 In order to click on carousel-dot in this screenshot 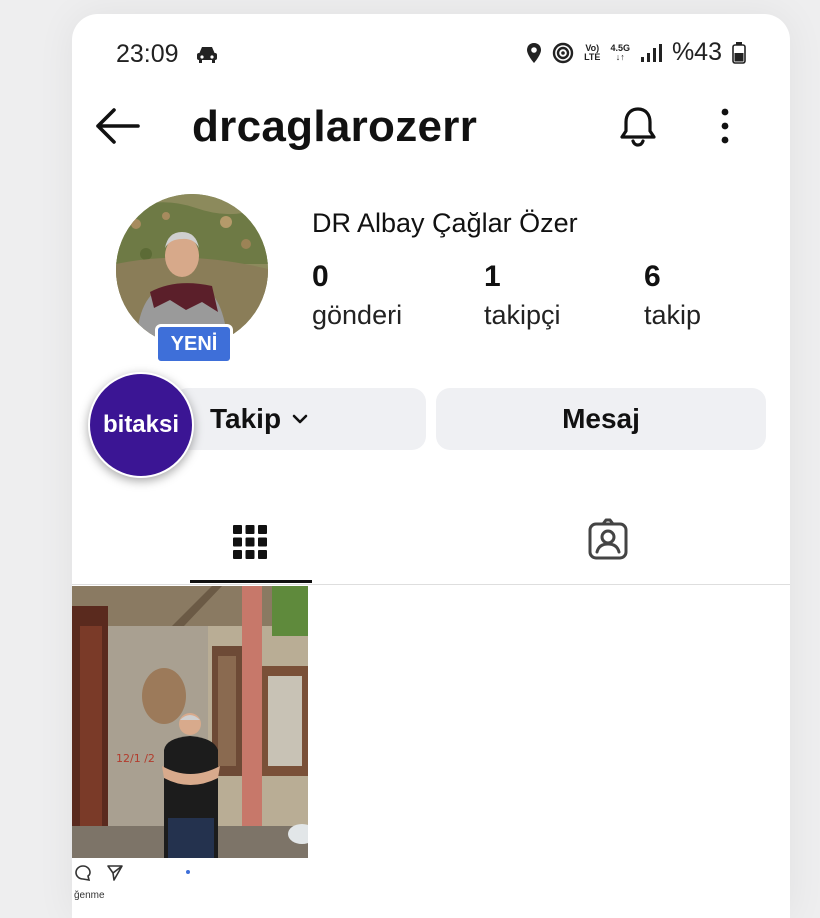, I will do `click(188, 872)`.